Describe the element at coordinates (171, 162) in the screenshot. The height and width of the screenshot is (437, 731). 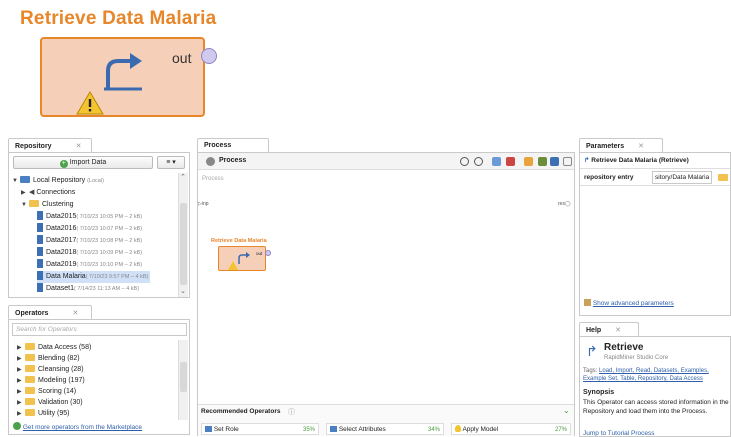
I see `repository-menu-button: ≡ ▾` at that location.